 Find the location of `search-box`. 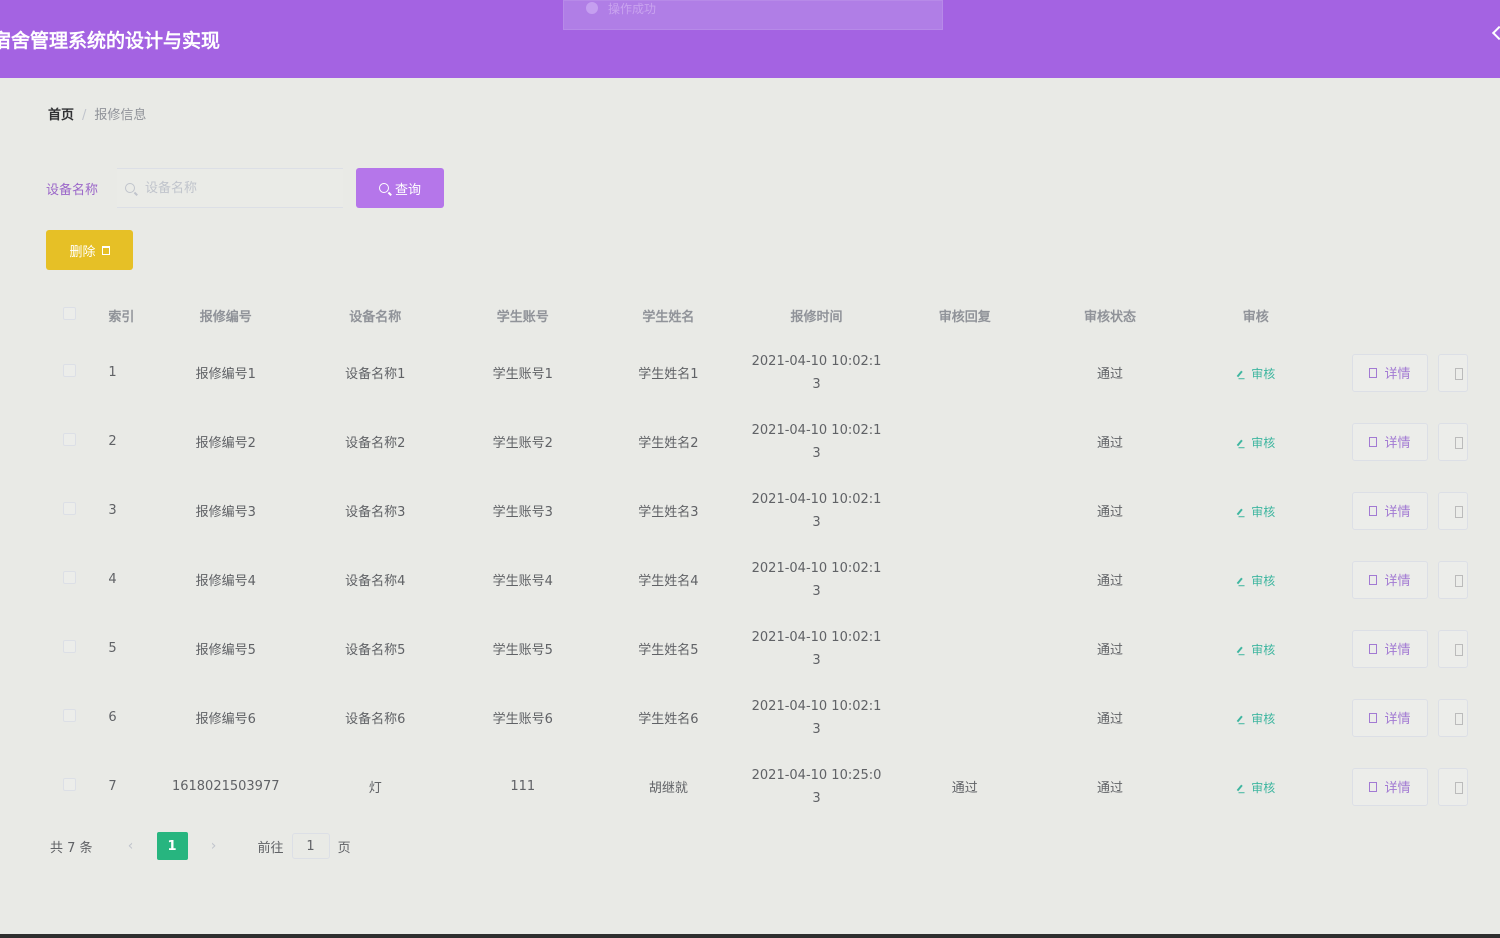

search-box is located at coordinates (230, 188).